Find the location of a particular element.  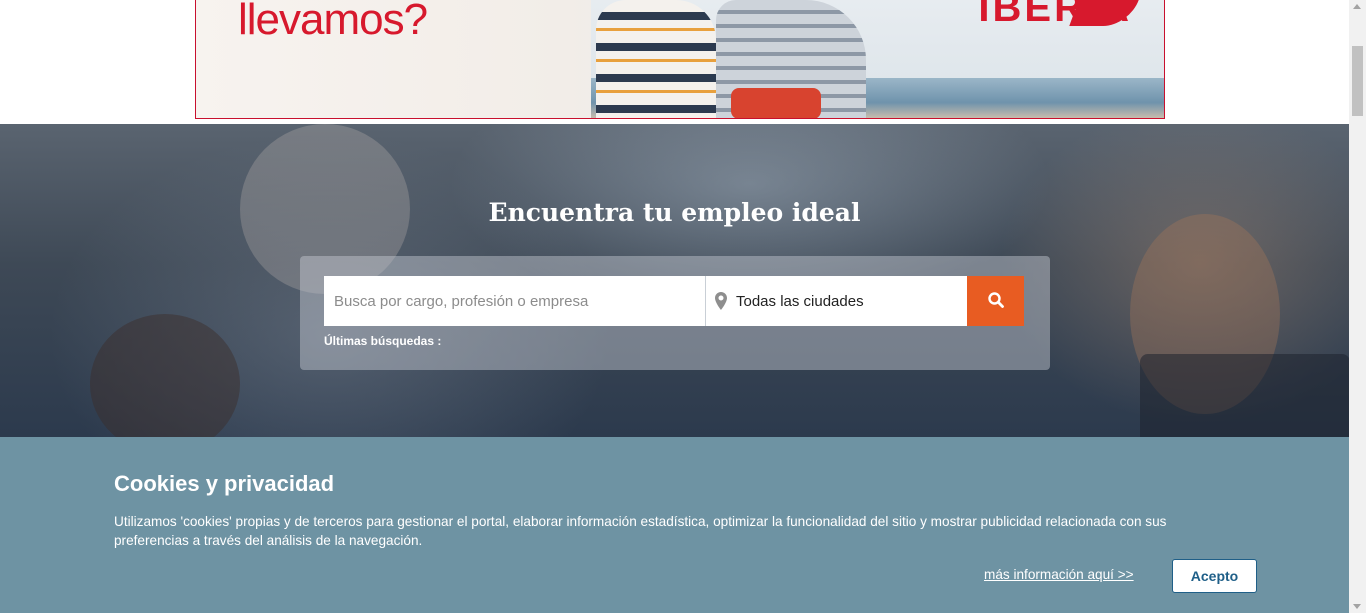

location-select: Todas las ciudades is located at coordinates (836, 301).